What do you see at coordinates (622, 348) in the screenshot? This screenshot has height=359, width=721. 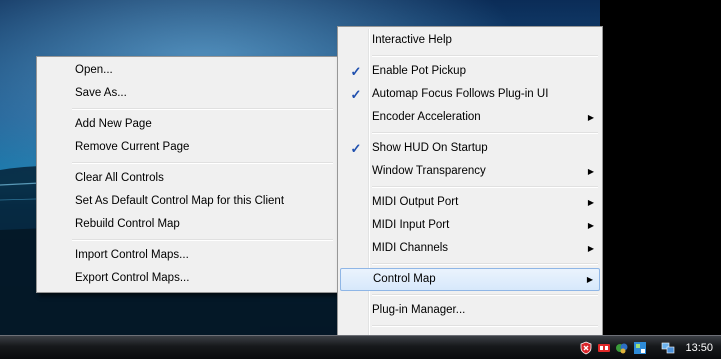 I see `network-status-icon` at bounding box center [622, 348].